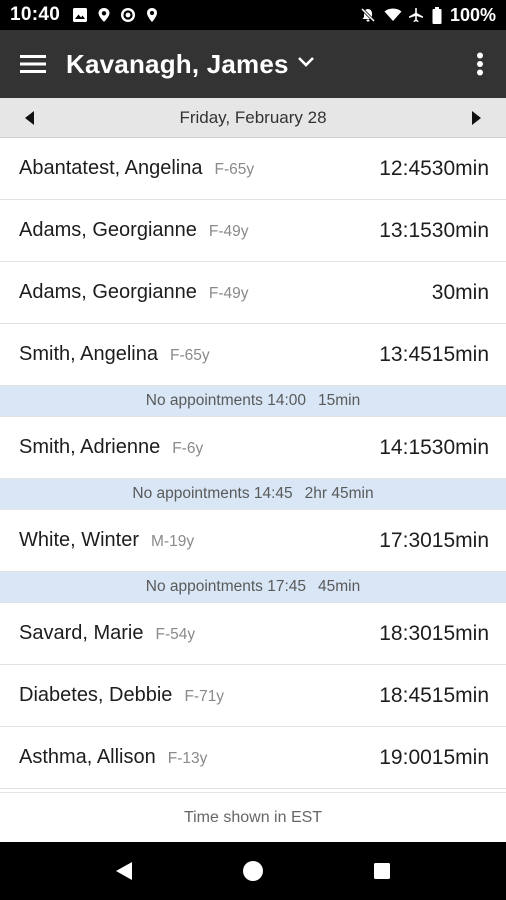 This screenshot has height=900, width=506. What do you see at coordinates (393, 15) in the screenshot?
I see `wifi-icon` at bounding box center [393, 15].